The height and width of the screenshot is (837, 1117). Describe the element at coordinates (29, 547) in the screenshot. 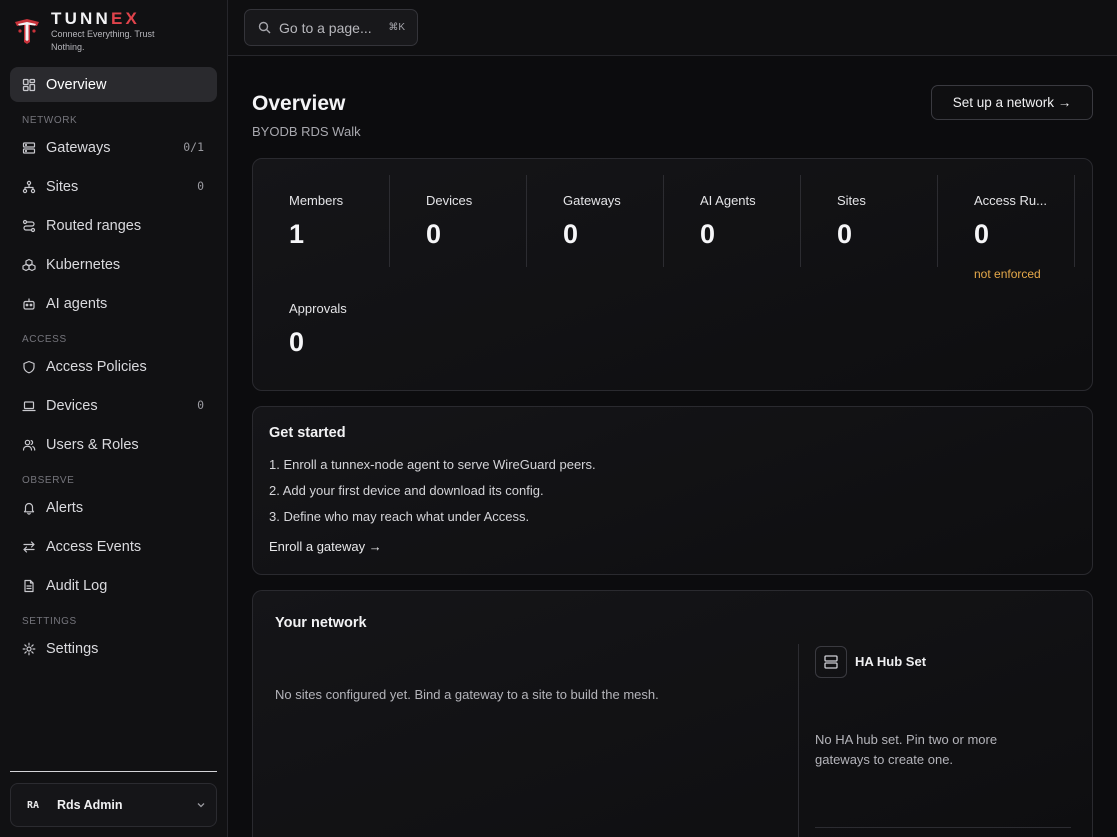

I see `arrows-icon` at that location.